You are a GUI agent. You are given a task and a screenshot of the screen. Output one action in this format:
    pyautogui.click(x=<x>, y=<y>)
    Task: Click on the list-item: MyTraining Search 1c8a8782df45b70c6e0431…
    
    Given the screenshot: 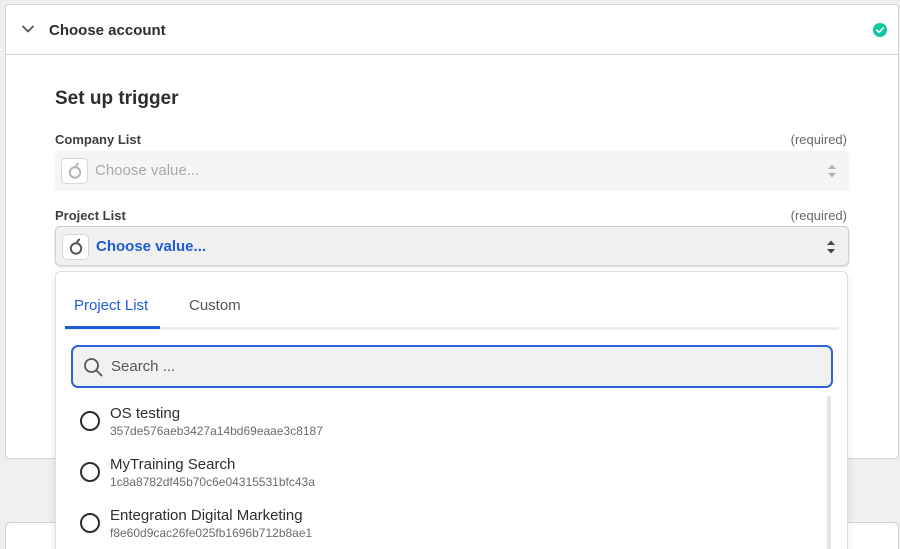 What is the action you would take?
    pyautogui.click(x=436, y=472)
    